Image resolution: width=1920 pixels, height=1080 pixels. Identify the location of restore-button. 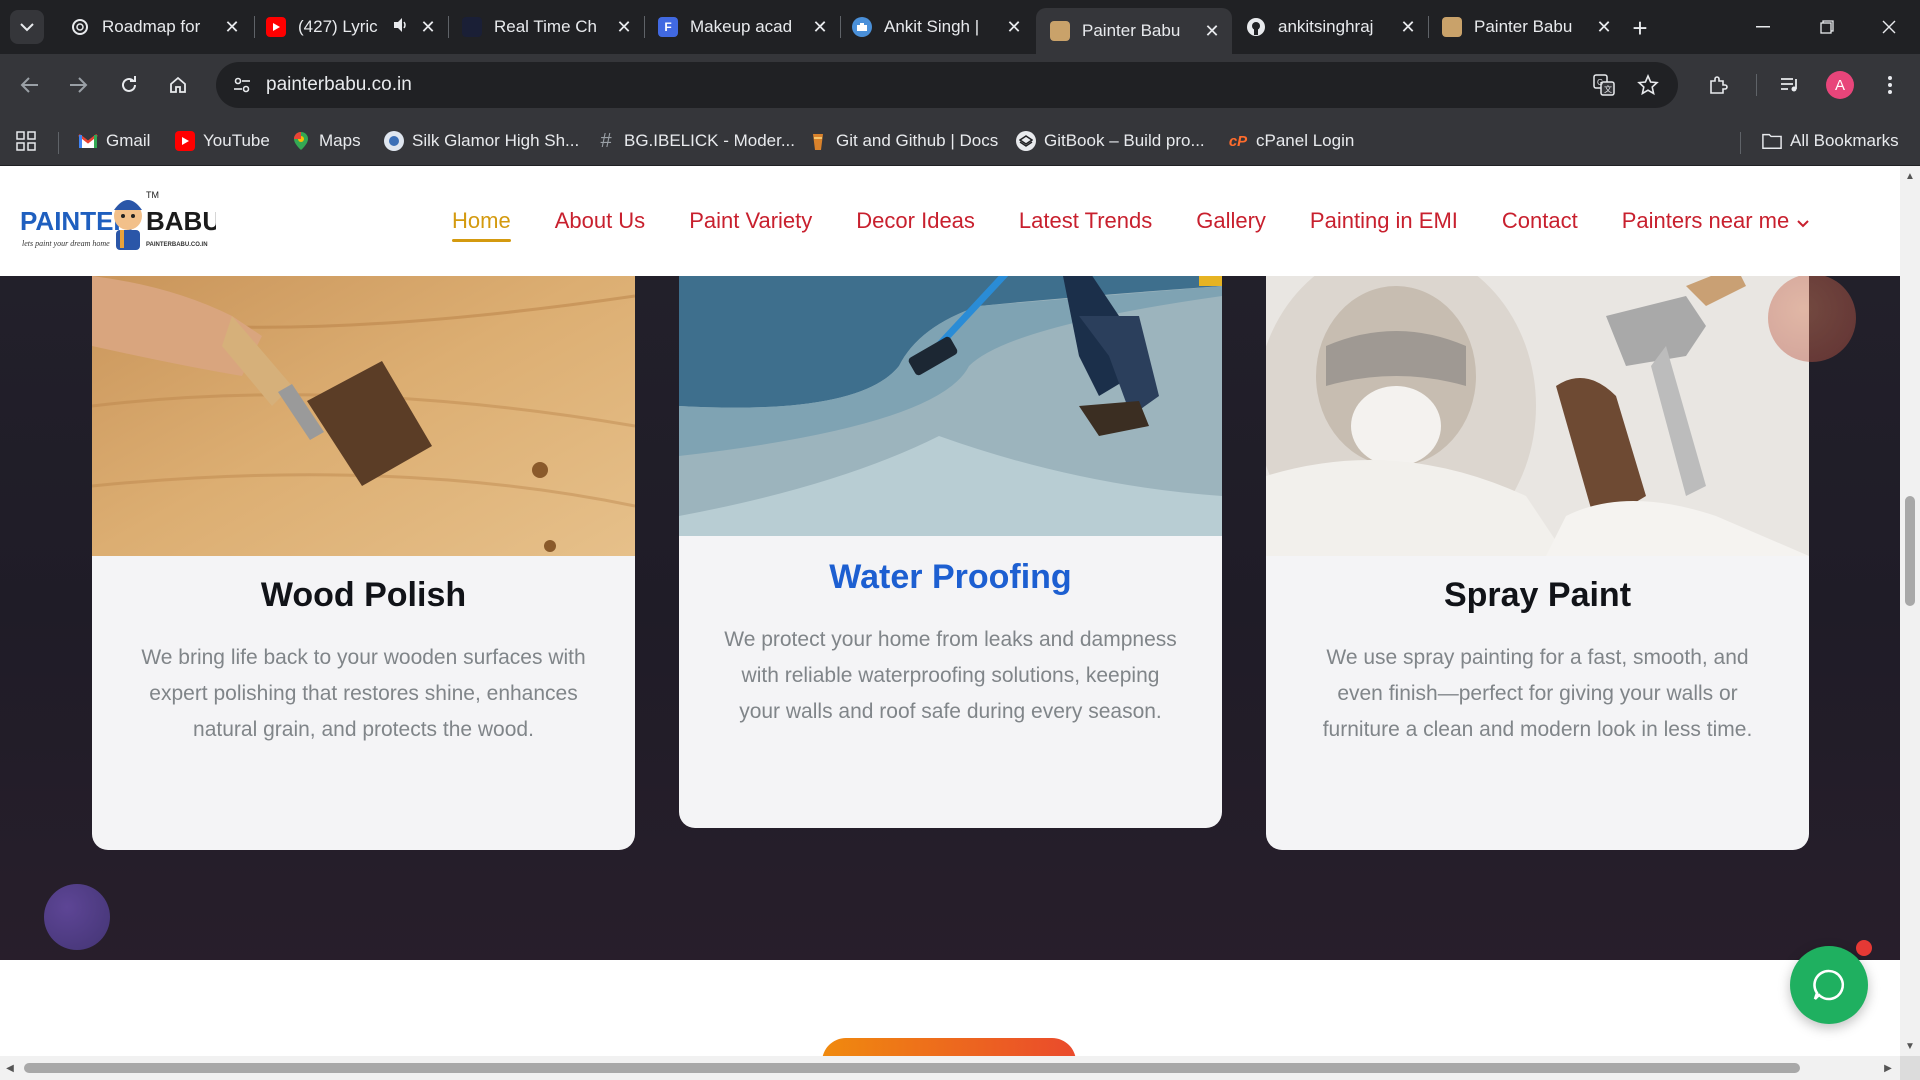
(1827, 27).